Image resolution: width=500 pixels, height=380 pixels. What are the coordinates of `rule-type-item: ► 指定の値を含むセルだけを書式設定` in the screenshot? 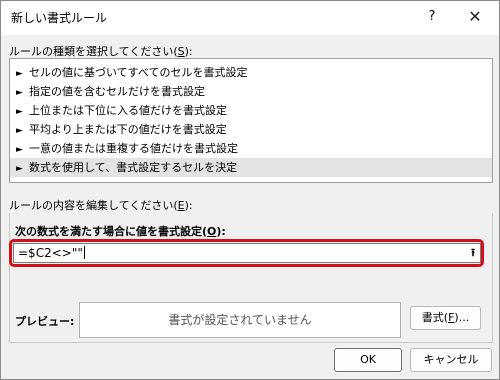 It's located at (251, 91).